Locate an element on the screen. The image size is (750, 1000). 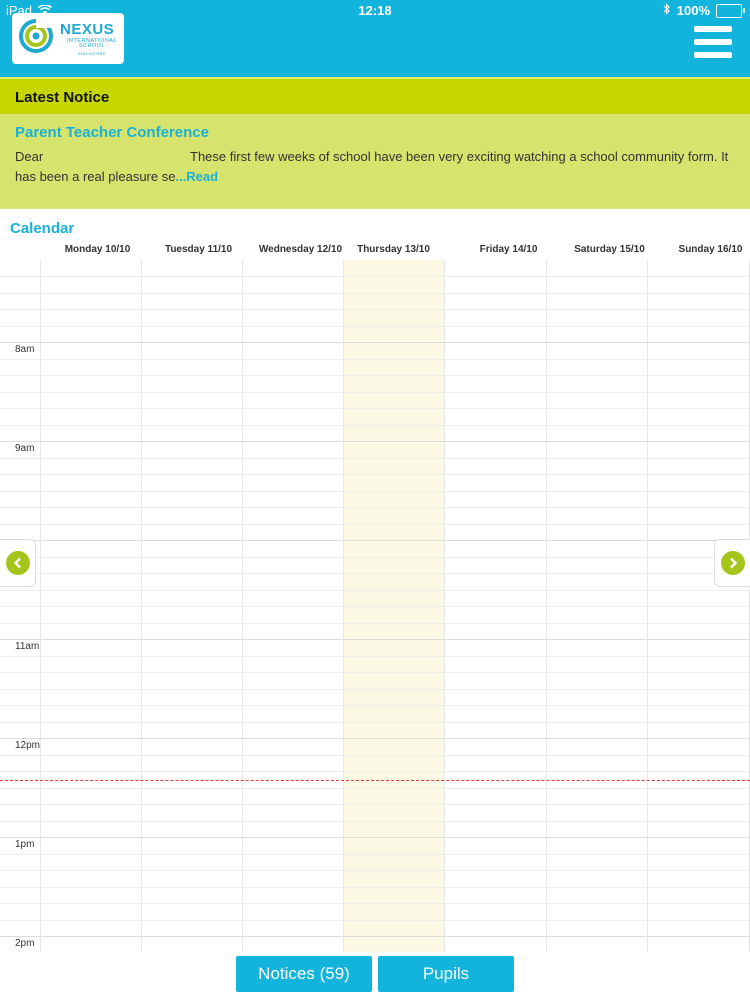
logo-swirl-icon is located at coordinates (36, 38).